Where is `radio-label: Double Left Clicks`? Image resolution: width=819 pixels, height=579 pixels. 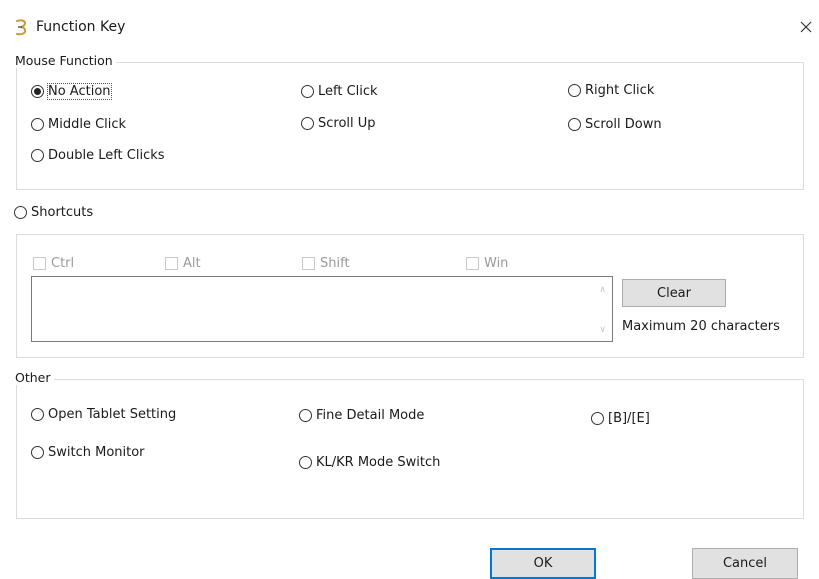
radio-label: Double Left Clicks is located at coordinates (106, 155).